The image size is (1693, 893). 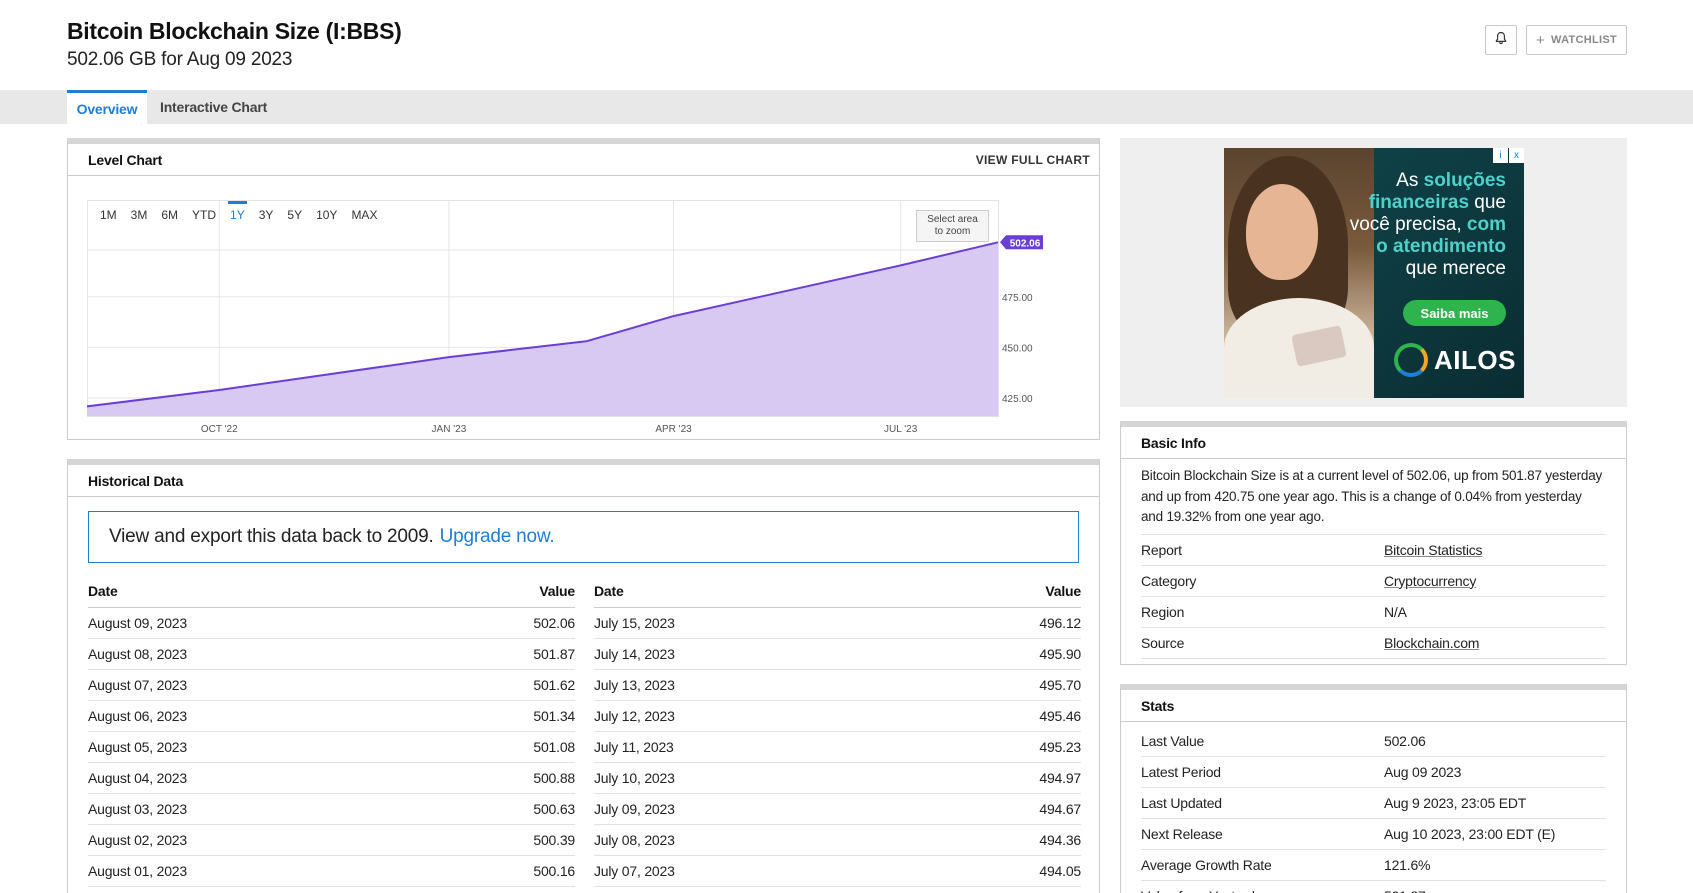 What do you see at coordinates (1181, 772) in the screenshot?
I see `stats-key: Latest Period` at bounding box center [1181, 772].